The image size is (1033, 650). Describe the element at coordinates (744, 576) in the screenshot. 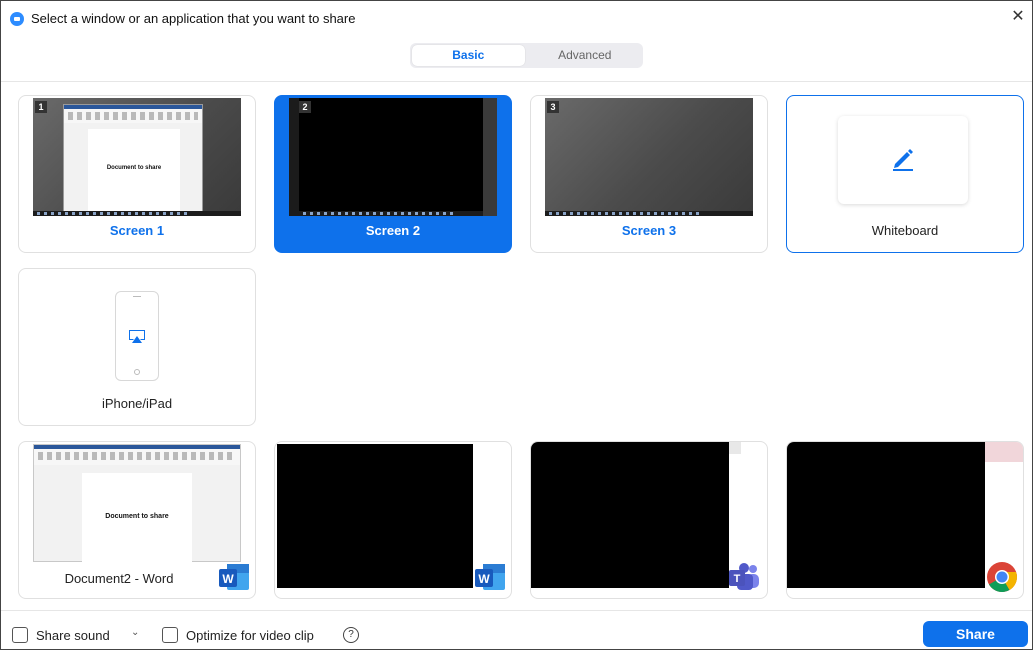

I see `teams-icon: T` at that location.